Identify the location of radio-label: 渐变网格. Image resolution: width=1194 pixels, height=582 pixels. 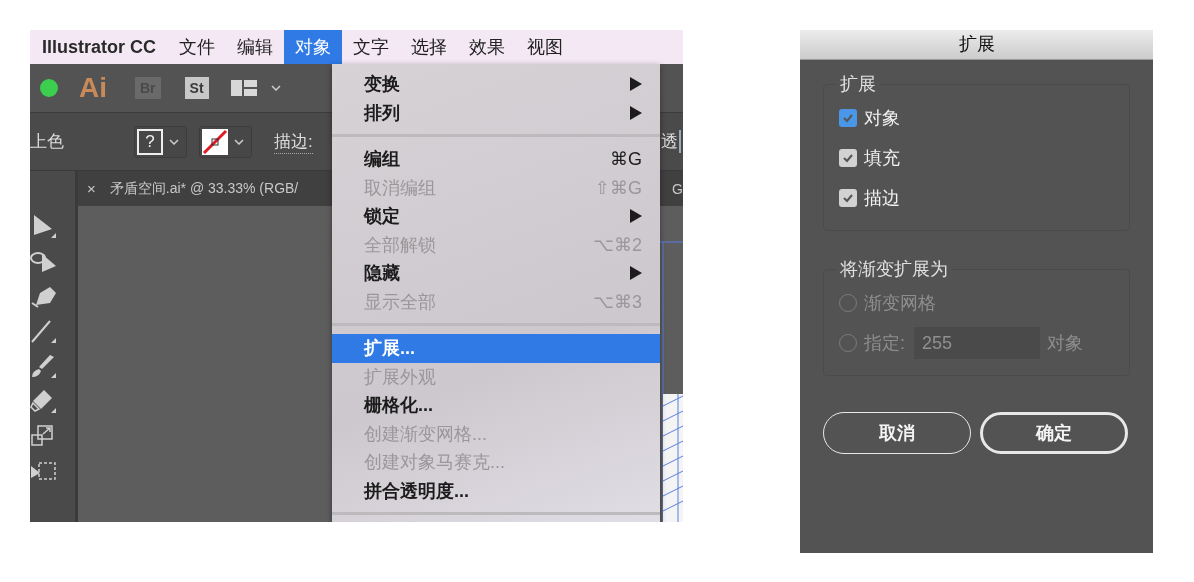
(900, 303).